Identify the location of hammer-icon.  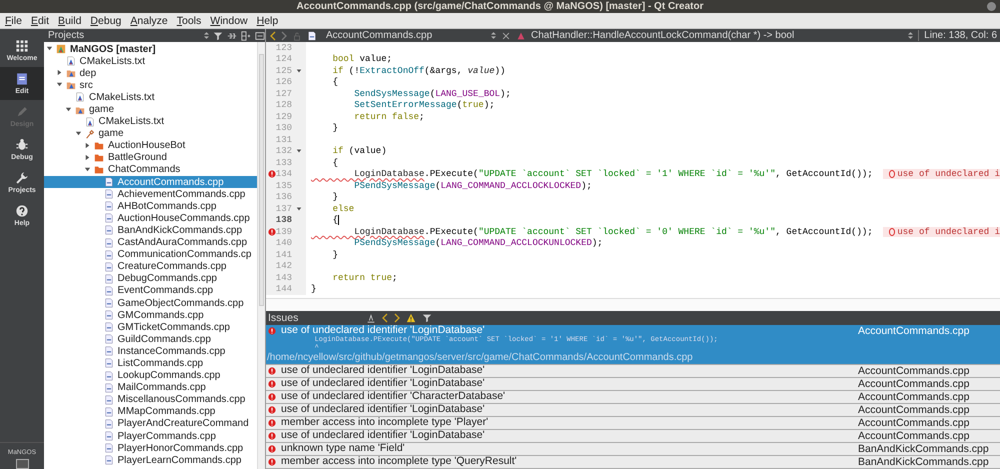
(89, 133).